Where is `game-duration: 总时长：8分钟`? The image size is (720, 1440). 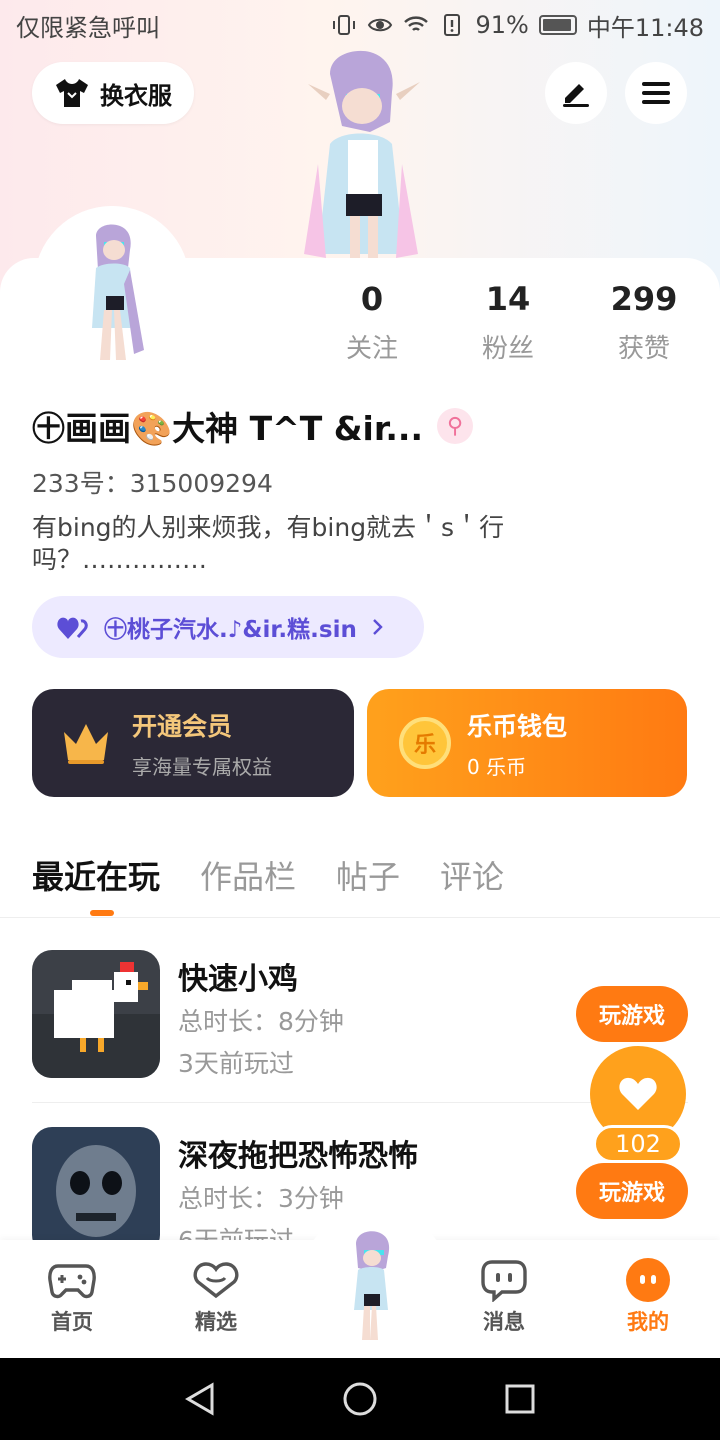
game-duration: 总时长：8分钟 is located at coordinates (261, 1021).